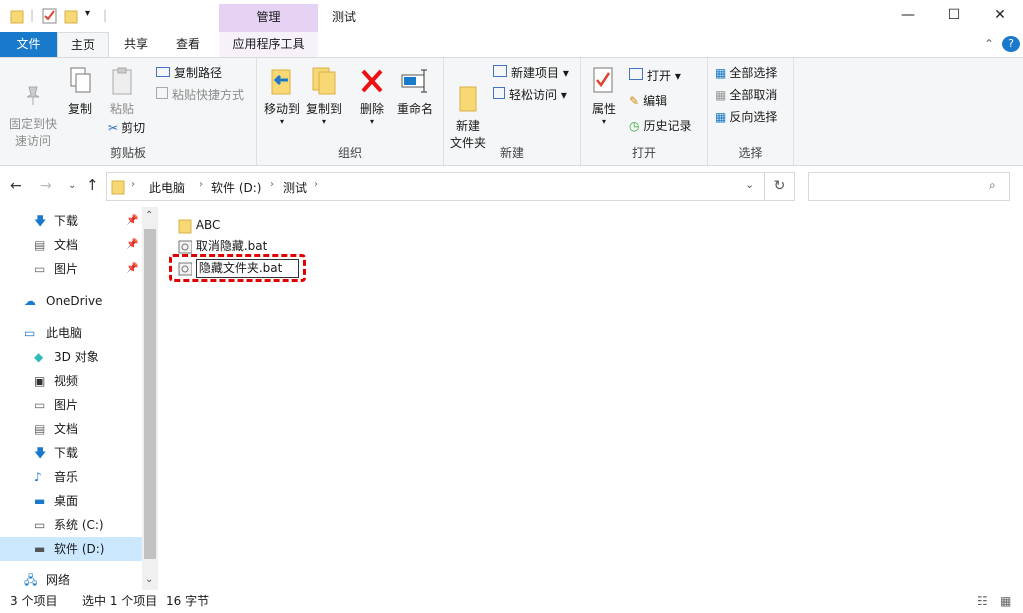 The image size is (1023, 613). What do you see at coordinates (163, 72) in the screenshot?
I see `copy-path-icon` at bounding box center [163, 72].